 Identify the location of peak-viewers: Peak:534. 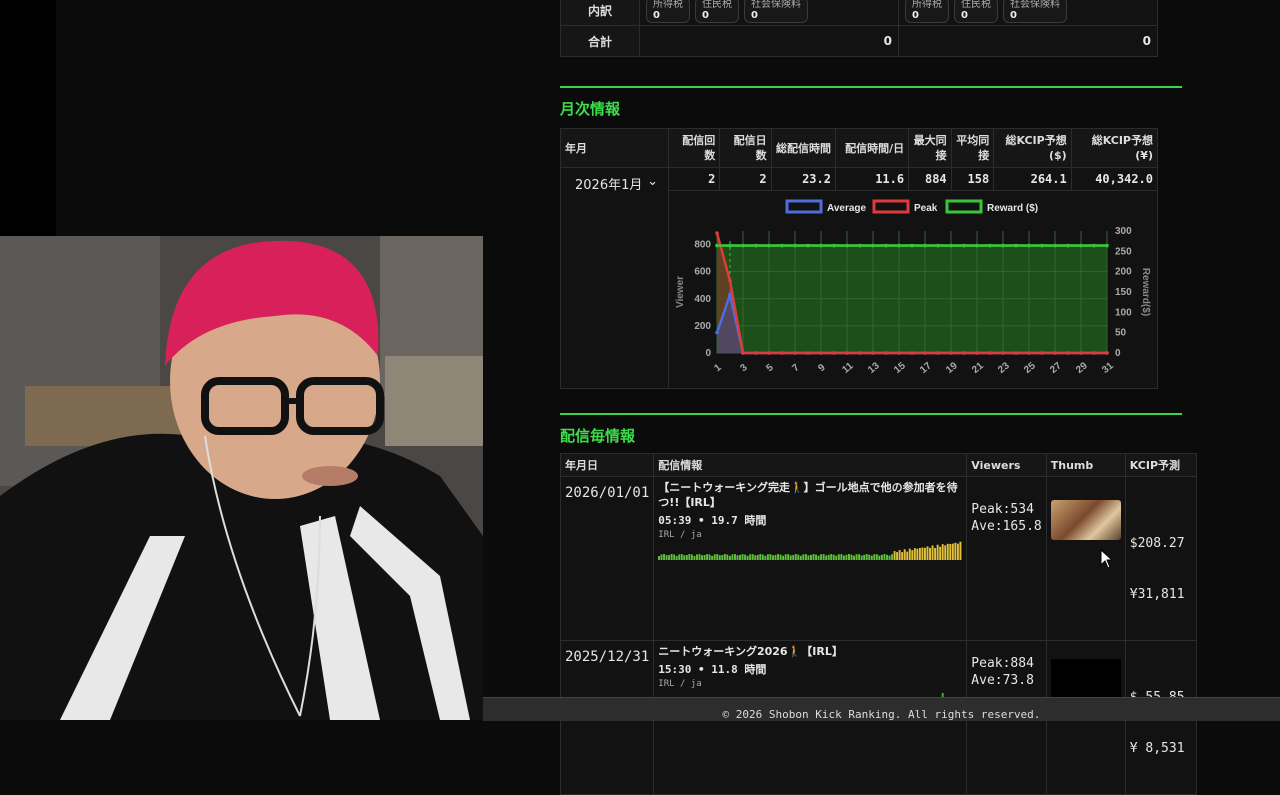
(1002, 509).